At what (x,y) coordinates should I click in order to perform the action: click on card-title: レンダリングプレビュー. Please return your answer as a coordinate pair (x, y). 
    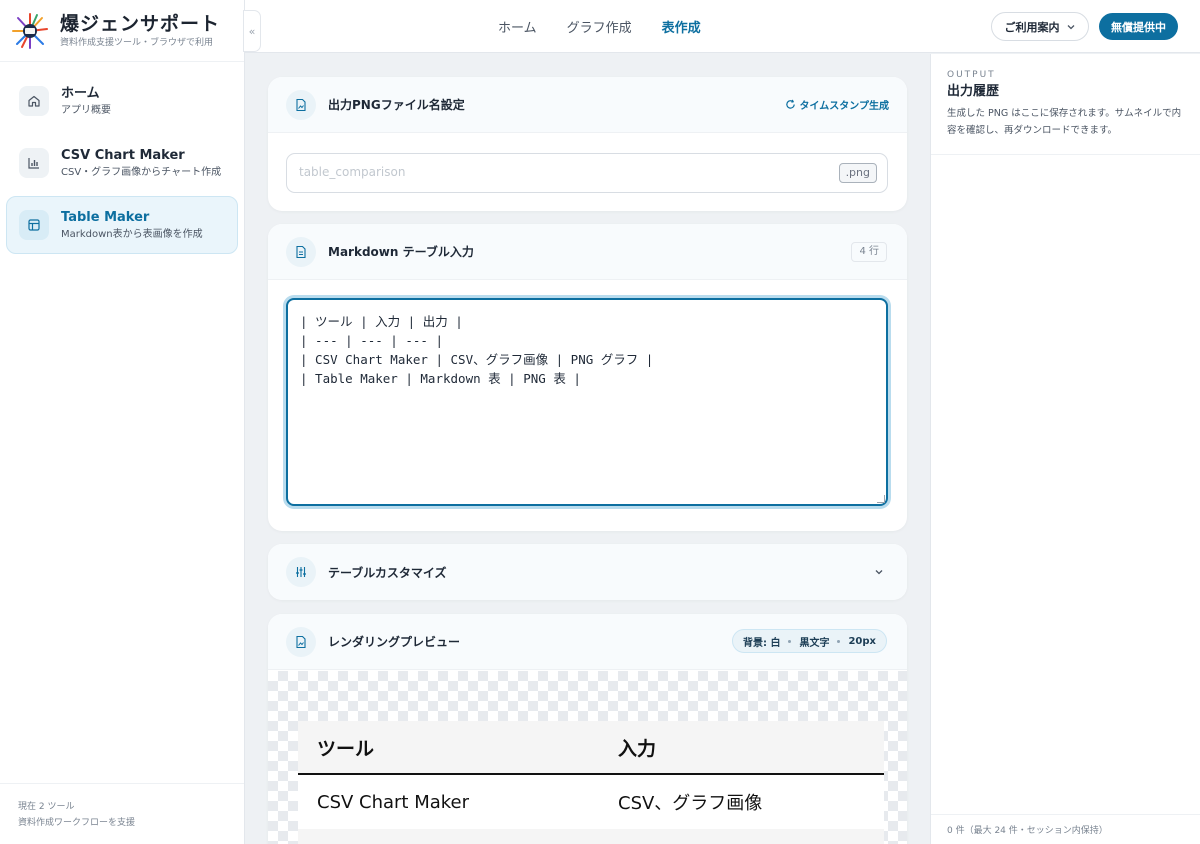
    Looking at the image, I should click on (394, 642).